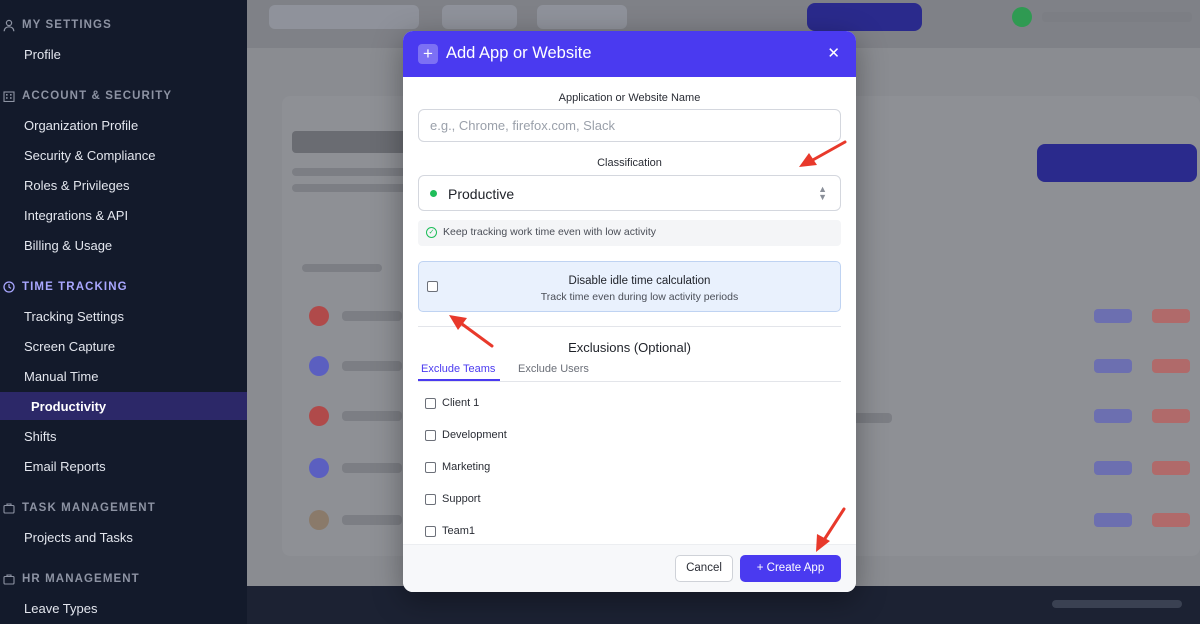  I want to click on plus-icon: +, so click(428, 54).